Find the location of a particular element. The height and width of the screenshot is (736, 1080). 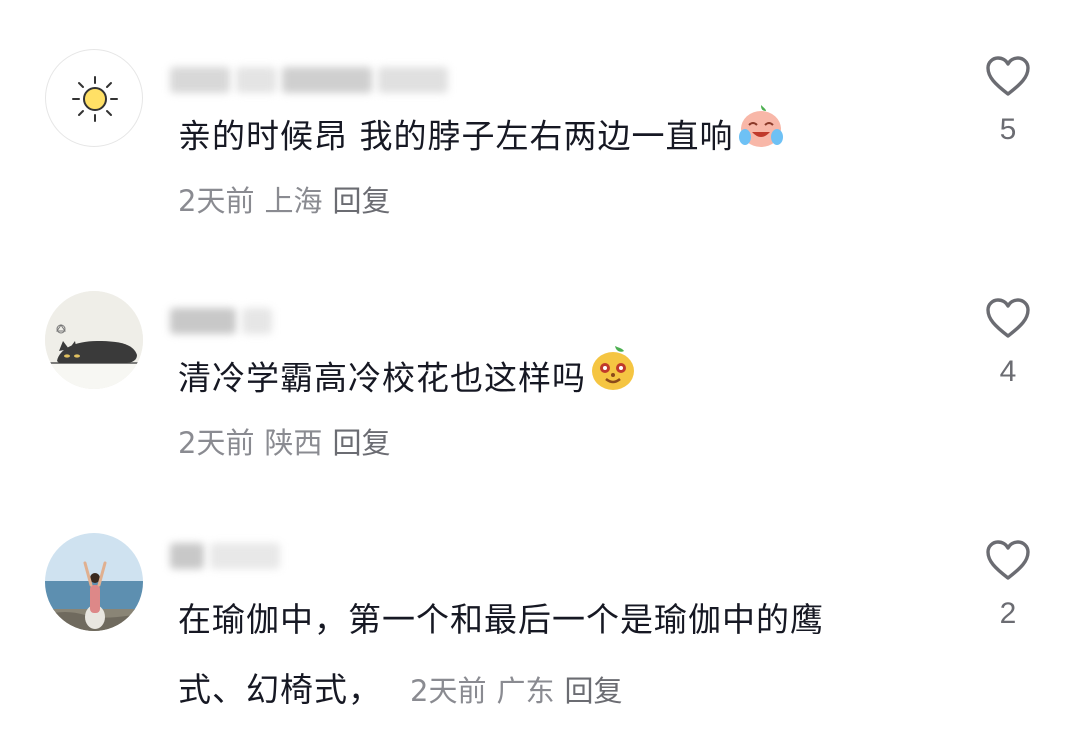

comment-text-line-2-content: 式、幻椅式， is located at coordinates (280, 689).